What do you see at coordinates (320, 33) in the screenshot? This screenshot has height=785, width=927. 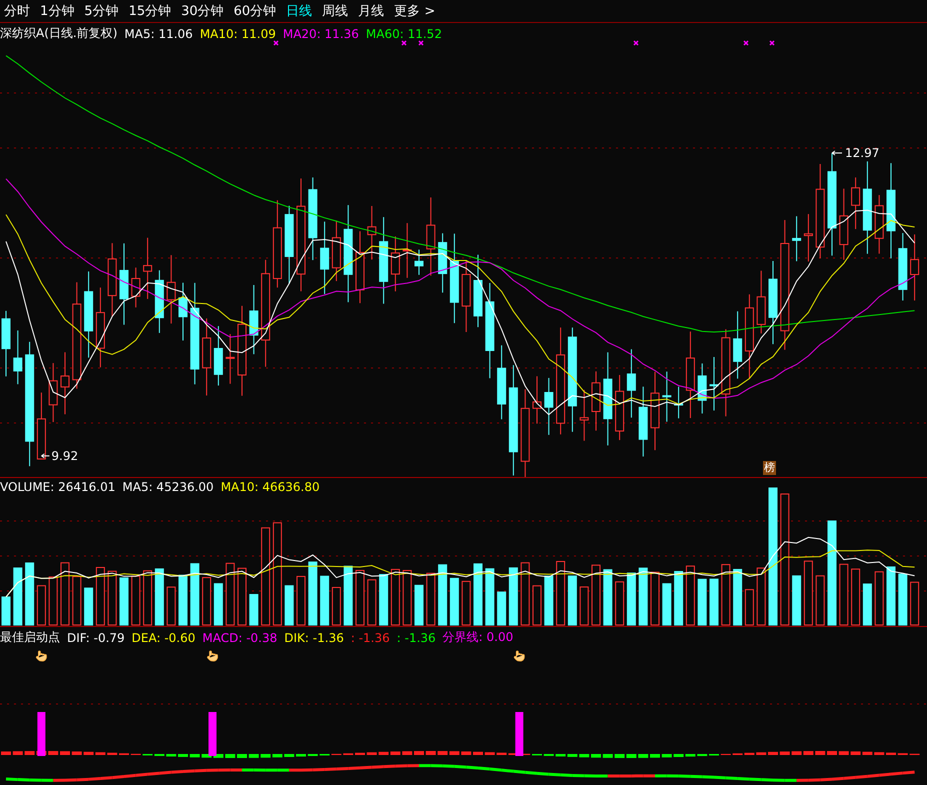 I see `legend-value: MA20: 11.36` at bounding box center [320, 33].